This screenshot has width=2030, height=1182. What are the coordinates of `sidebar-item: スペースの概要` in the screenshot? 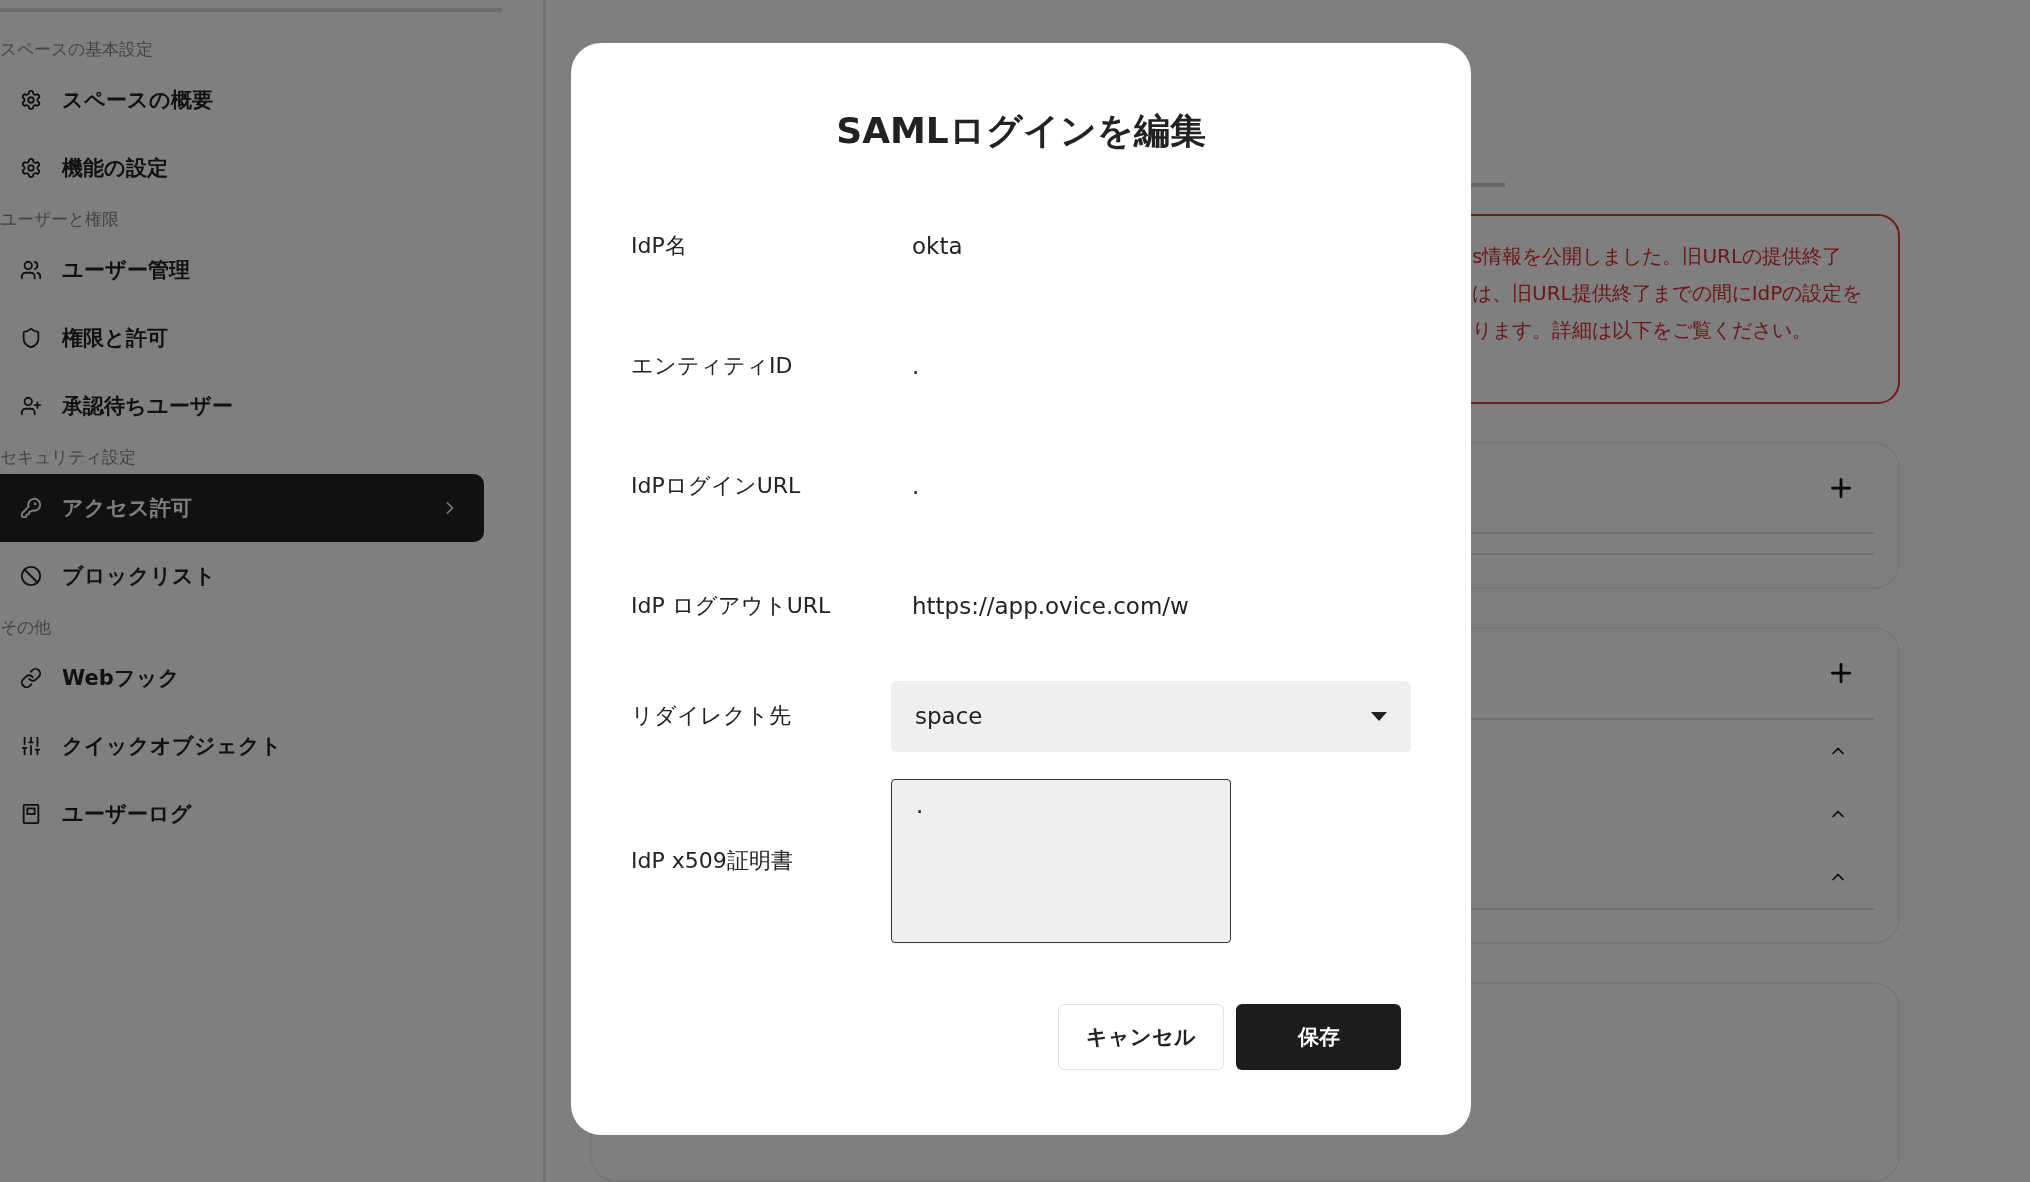 It's located at (242, 100).